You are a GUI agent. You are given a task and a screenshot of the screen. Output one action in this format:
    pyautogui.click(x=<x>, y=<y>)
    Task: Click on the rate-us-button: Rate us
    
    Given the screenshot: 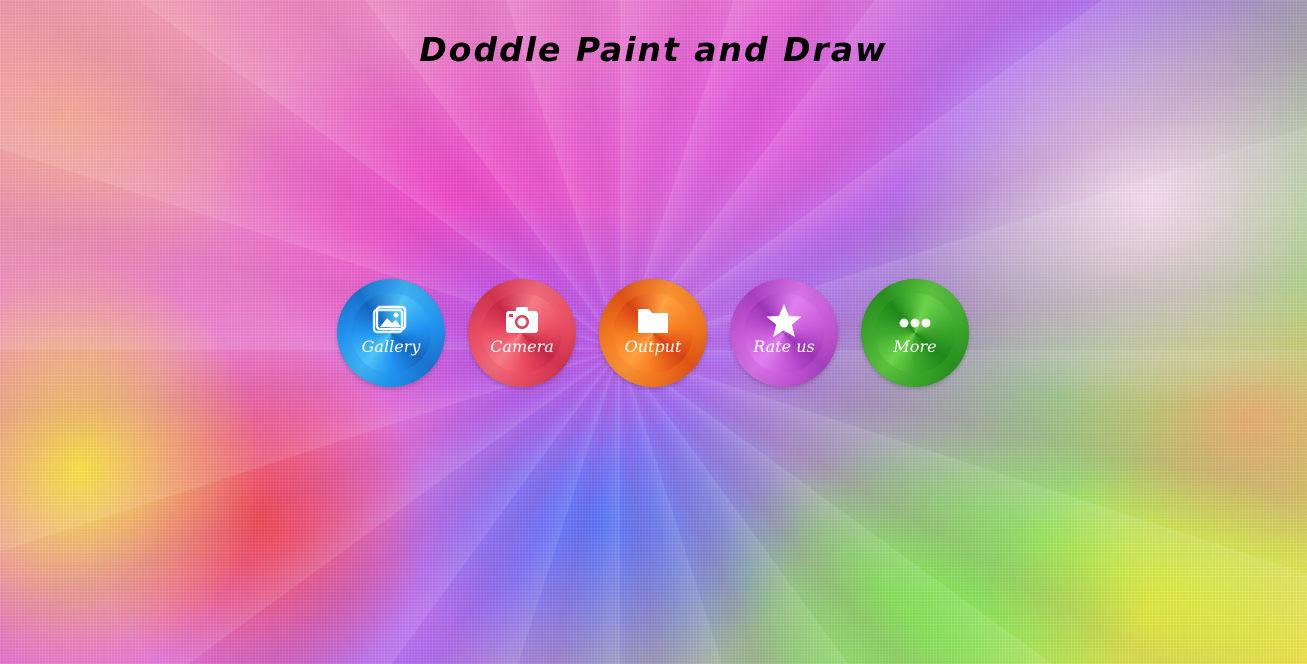 What is the action you would take?
    pyautogui.click(x=784, y=333)
    